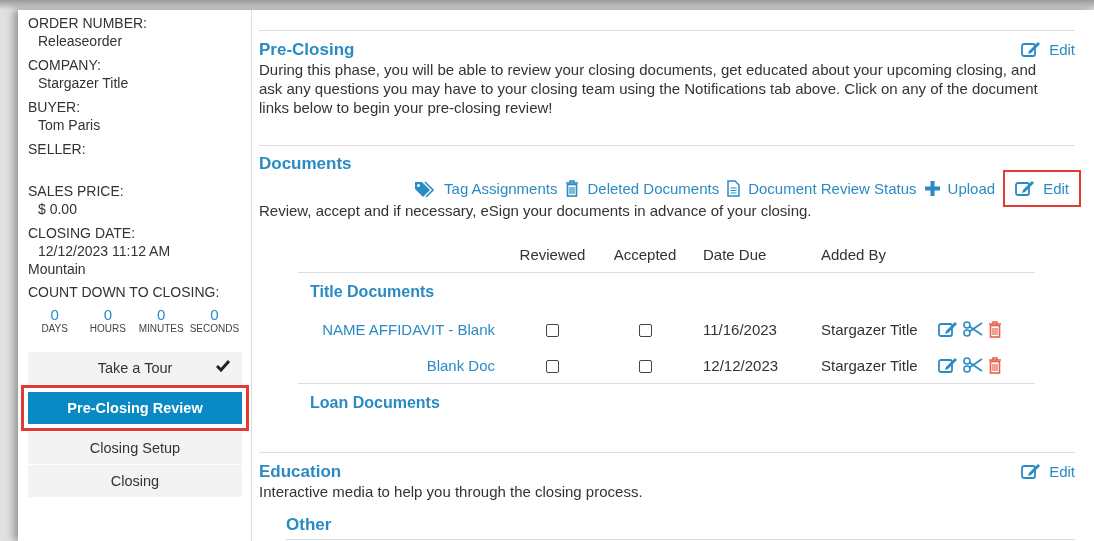  Describe the element at coordinates (54, 107) in the screenshot. I see `field-label: BUYER:` at that location.